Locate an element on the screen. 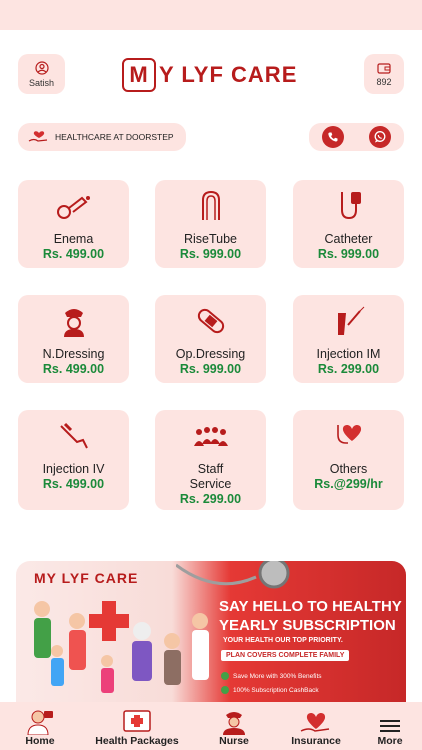 The image size is (422, 750). logo-letter: M is located at coordinates (139, 74).